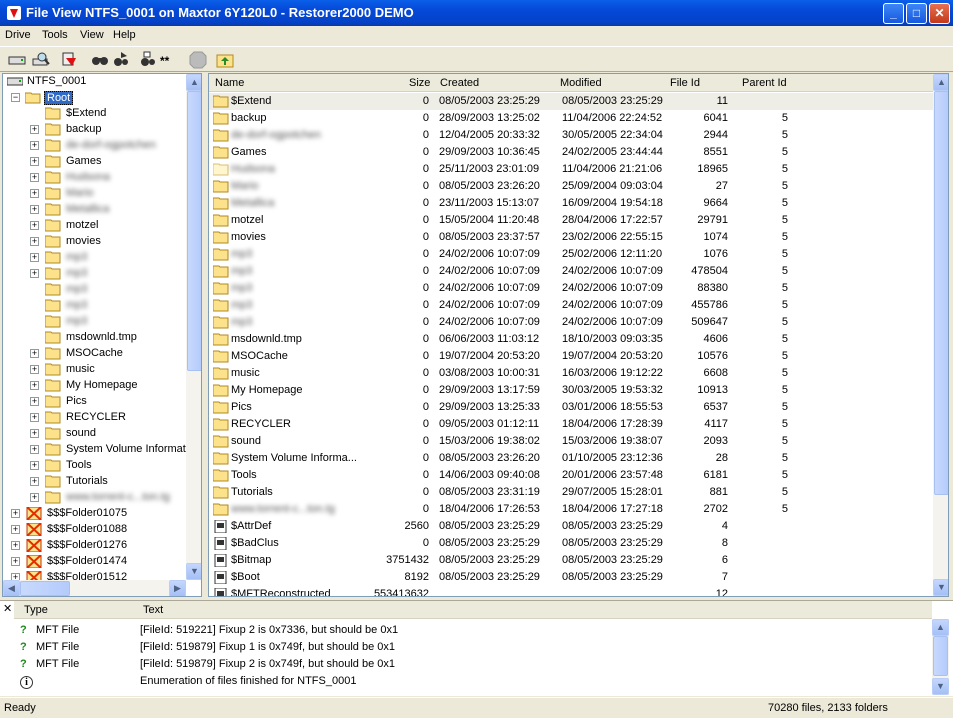 This screenshot has width=953, height=718. I want to click on tree-hscrollbar: ◀ ▶, so click(94, 588).